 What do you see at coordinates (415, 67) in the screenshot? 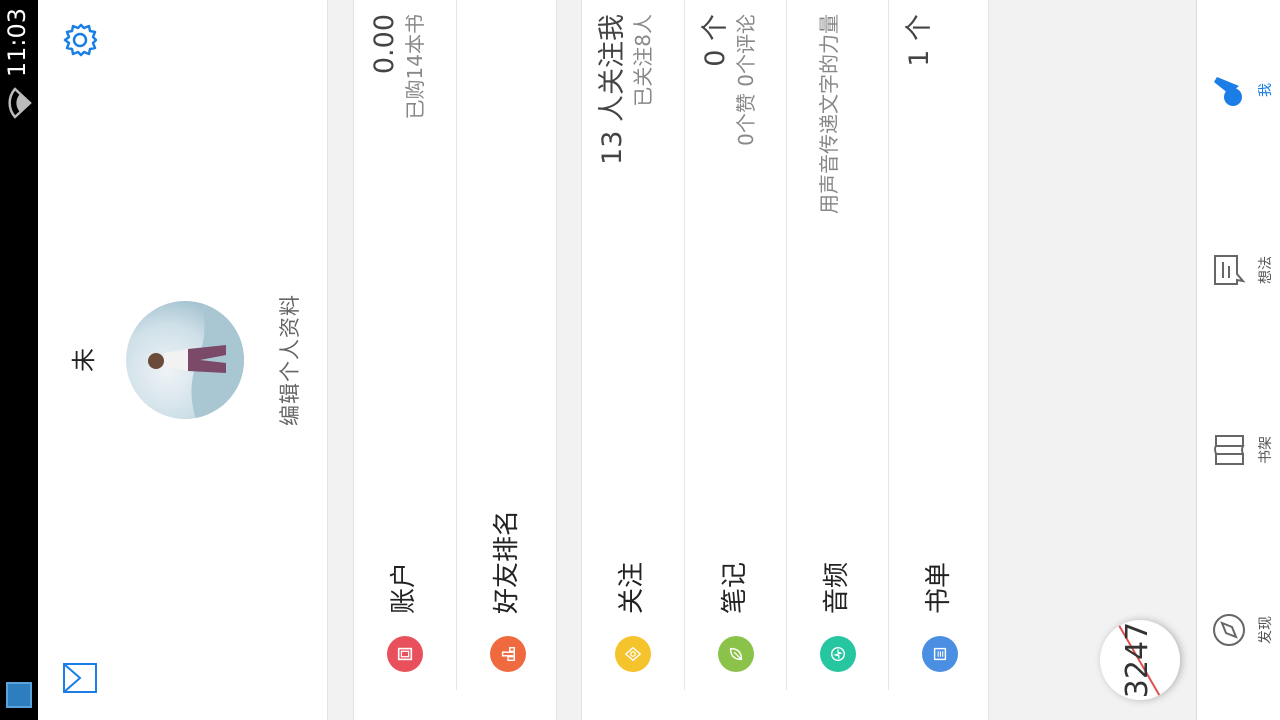
I see `purchased-books: 已购14本书` at bounding box center [415, 67].